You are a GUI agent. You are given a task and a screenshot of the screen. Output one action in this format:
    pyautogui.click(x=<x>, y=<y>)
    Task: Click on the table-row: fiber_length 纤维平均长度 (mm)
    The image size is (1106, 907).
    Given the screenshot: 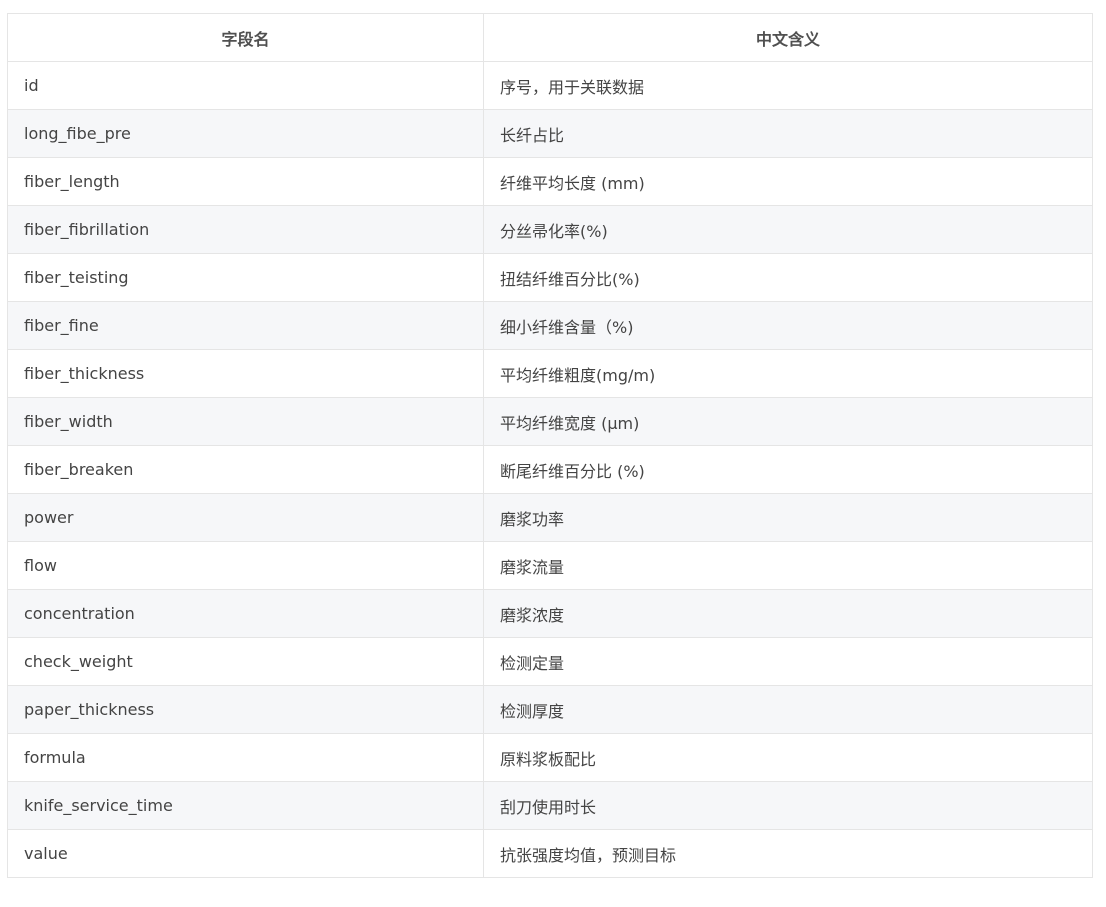 What is the action you would take?
    pyautogui.click(x=550, y=181)
    